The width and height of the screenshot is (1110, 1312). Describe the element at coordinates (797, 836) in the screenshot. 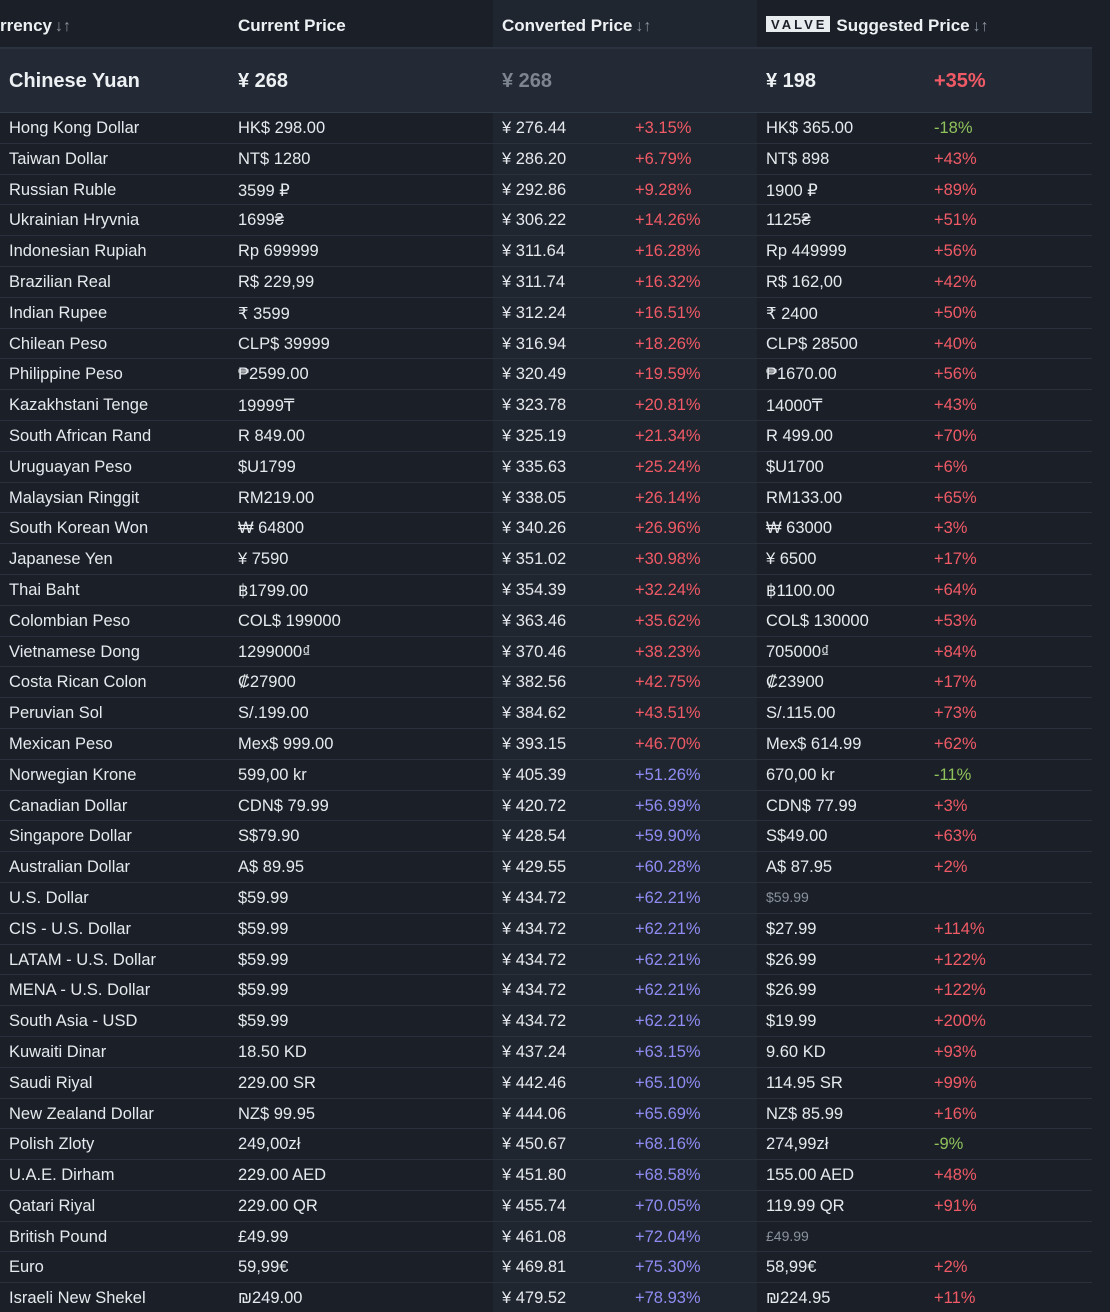

I see `suggested-price: S$49.00` at that location.